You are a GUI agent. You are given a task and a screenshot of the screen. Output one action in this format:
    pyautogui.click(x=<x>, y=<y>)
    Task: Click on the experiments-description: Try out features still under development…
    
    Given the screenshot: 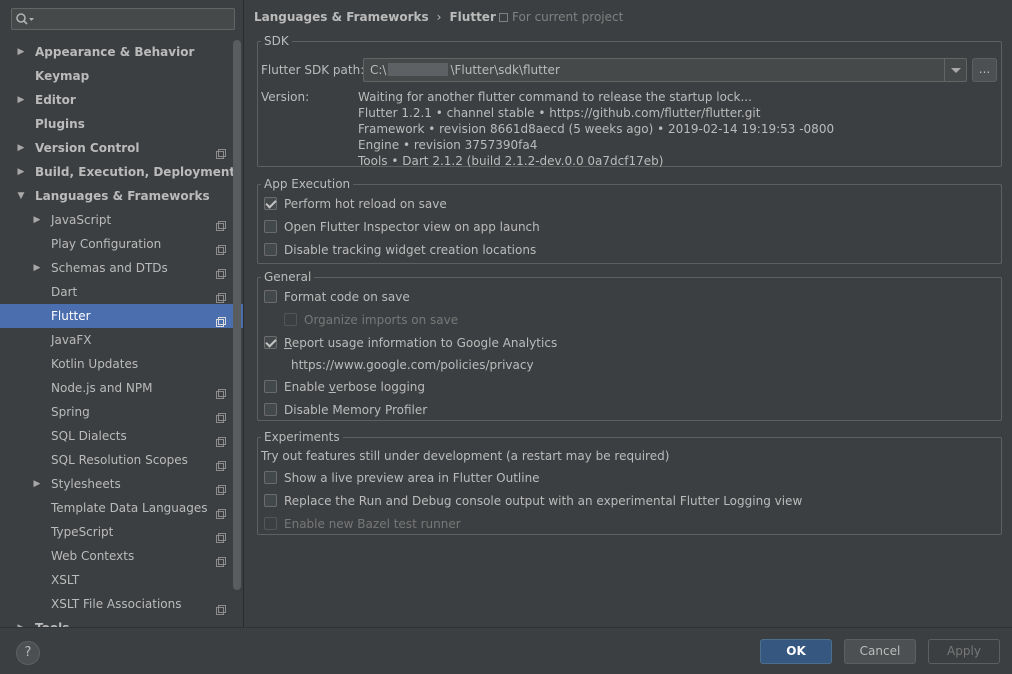 What is the action you would take?
    pyautogui.click(x=465, y=456)
    